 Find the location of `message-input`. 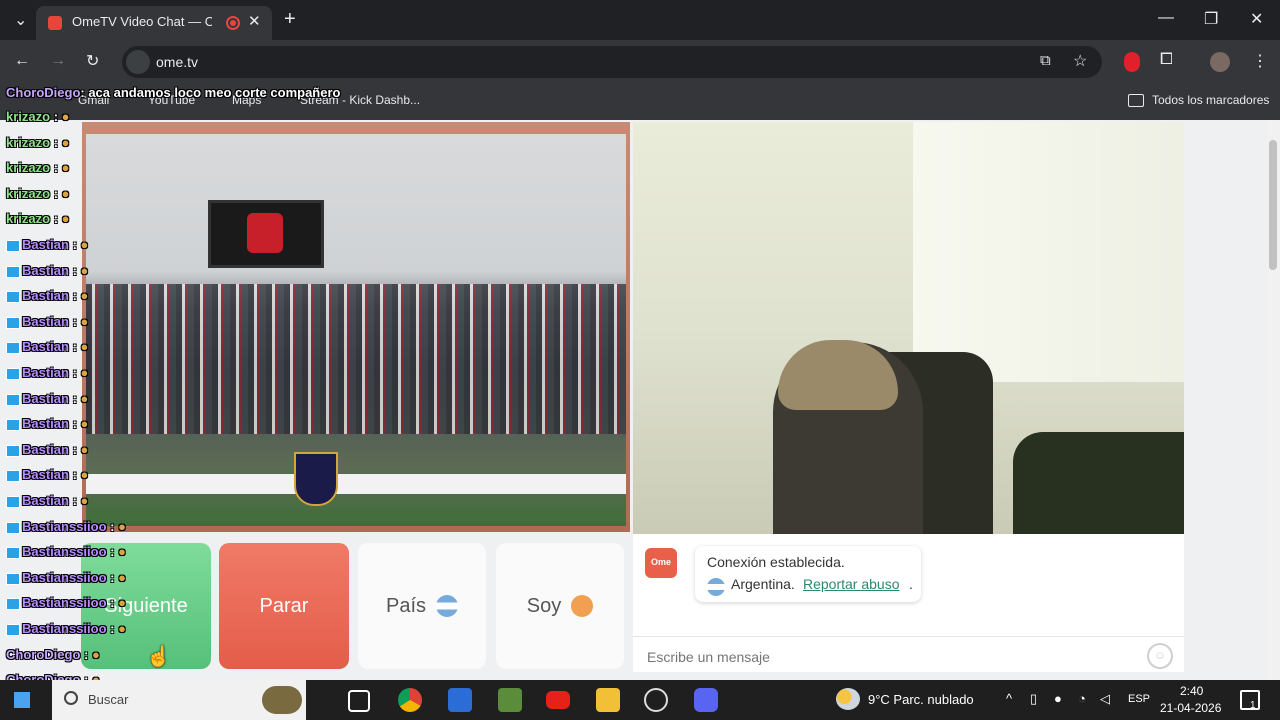

message-input is located at coordinates (892, 657).